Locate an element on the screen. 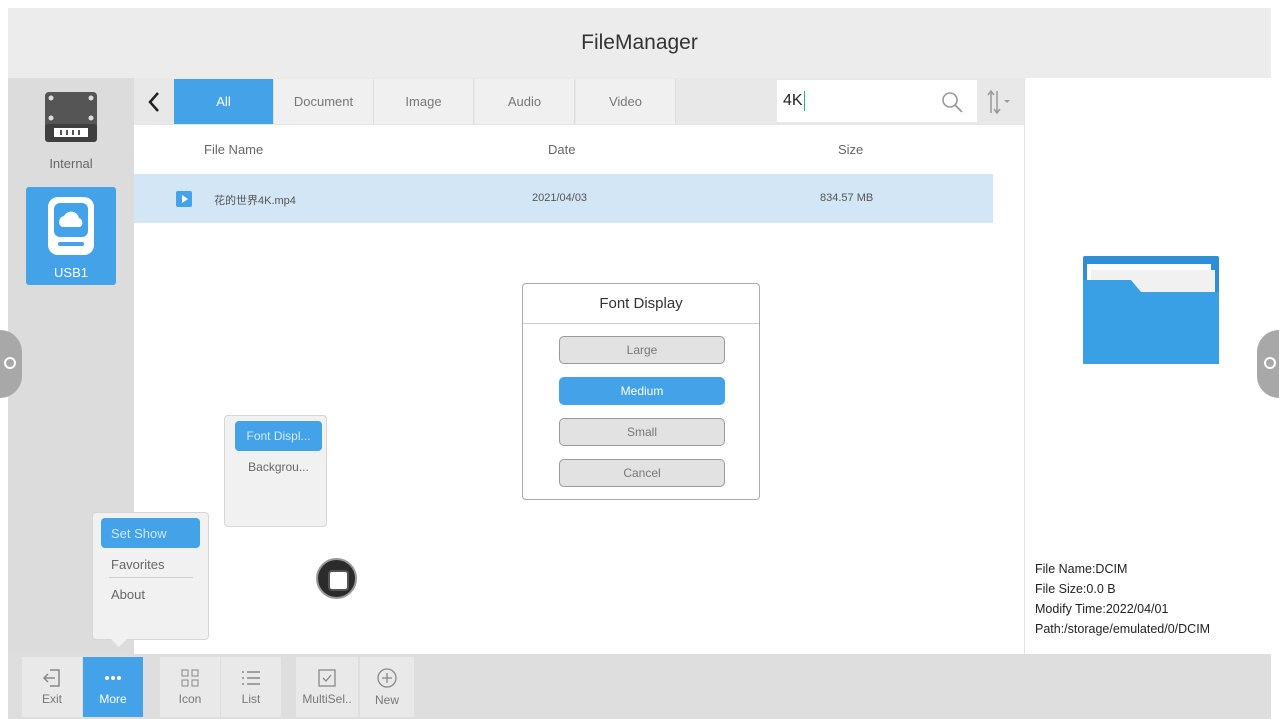 Image resolution: width=1279 pixels, height=719 pixels. app-title: FileManager is located at coordinates (639, 42).